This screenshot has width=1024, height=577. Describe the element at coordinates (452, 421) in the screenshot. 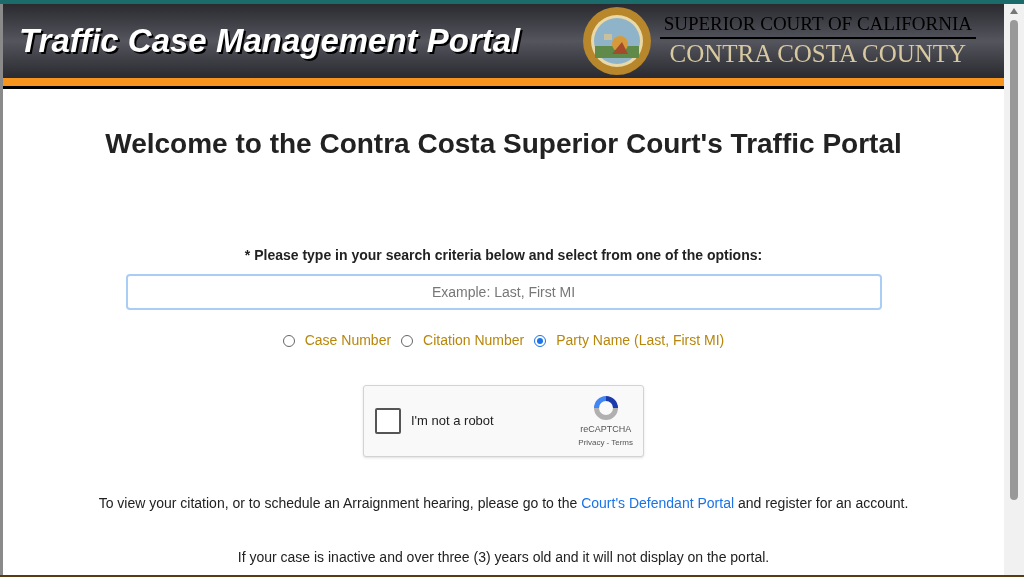

I see `captcha-label: I'm not a robot` at that location.